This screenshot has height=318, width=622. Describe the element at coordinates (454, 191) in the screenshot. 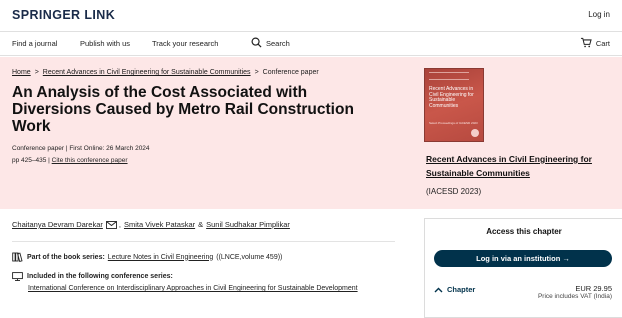

I see `book-abbreviation: (IACESD 2023)` at that location.